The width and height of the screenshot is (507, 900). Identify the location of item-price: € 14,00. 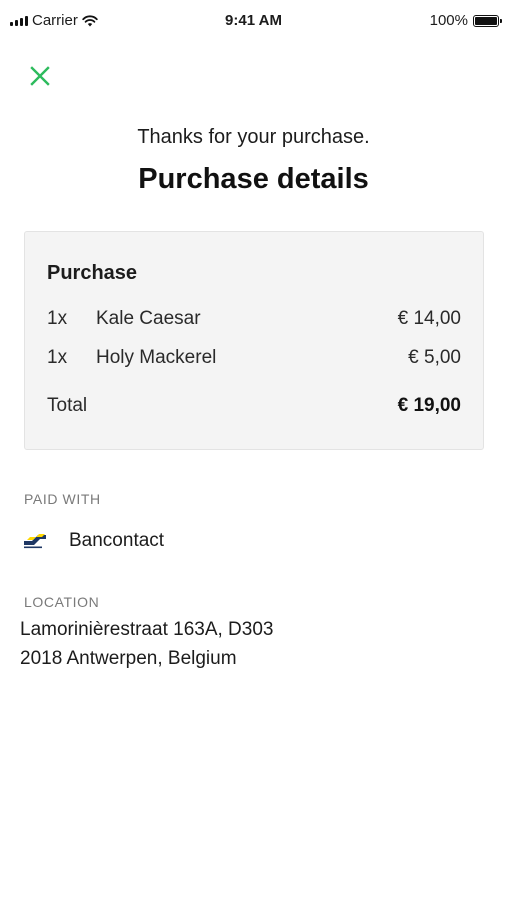
(429, 318).